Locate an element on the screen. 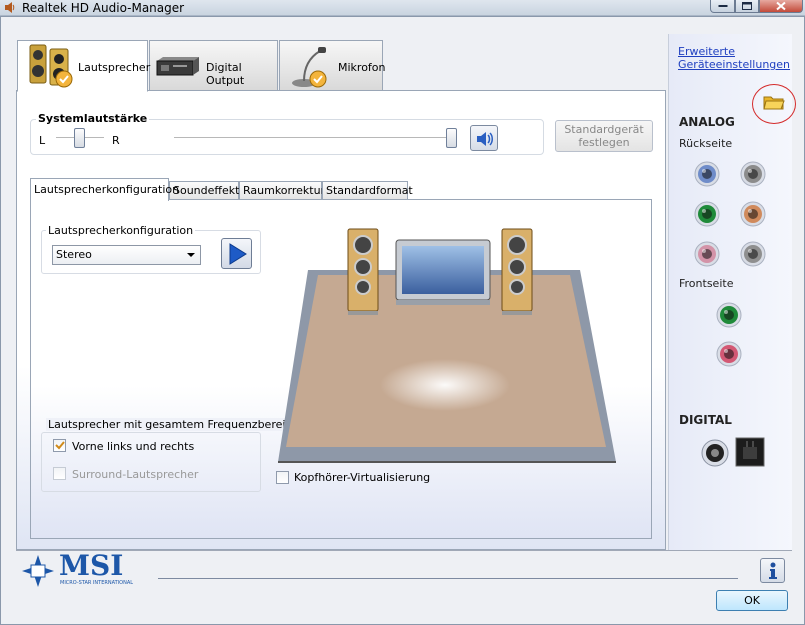  divider is located at coordinates (404, 550).